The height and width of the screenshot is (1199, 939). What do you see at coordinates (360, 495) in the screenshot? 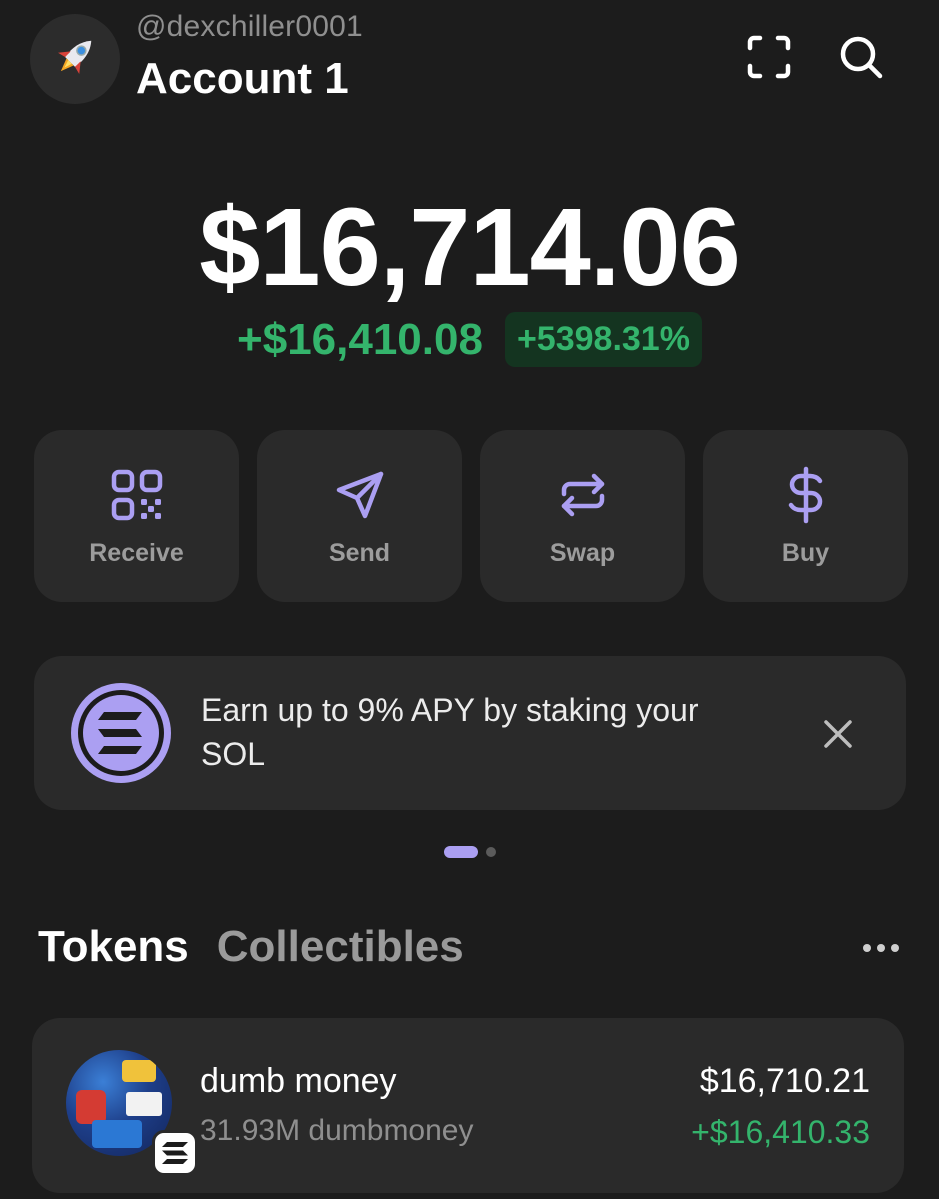
I see `paper-plane-icon` at bounding box center [360, 495].